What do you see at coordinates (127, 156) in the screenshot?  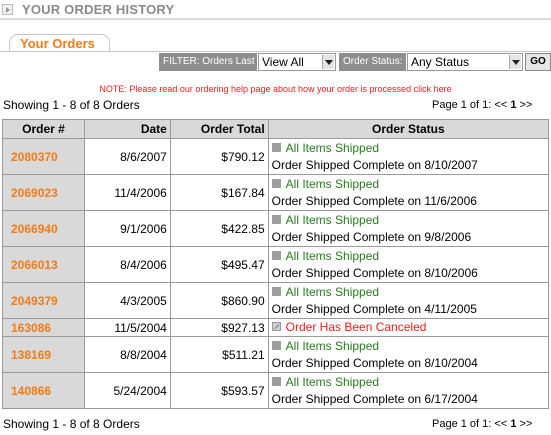 I see `order-date: 8/6/2007` at bounding box center [127, 156].